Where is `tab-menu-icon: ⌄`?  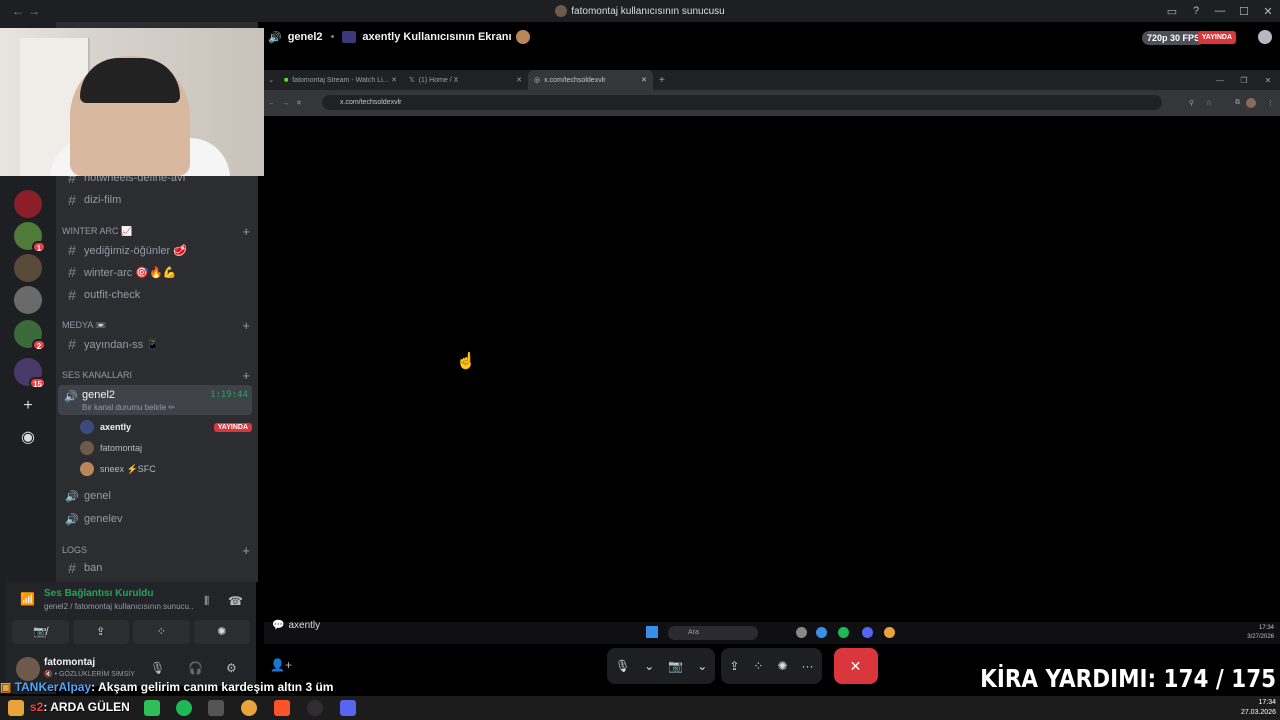 tab-menu-icon: ⌄ is located at coordinates (271, 80).